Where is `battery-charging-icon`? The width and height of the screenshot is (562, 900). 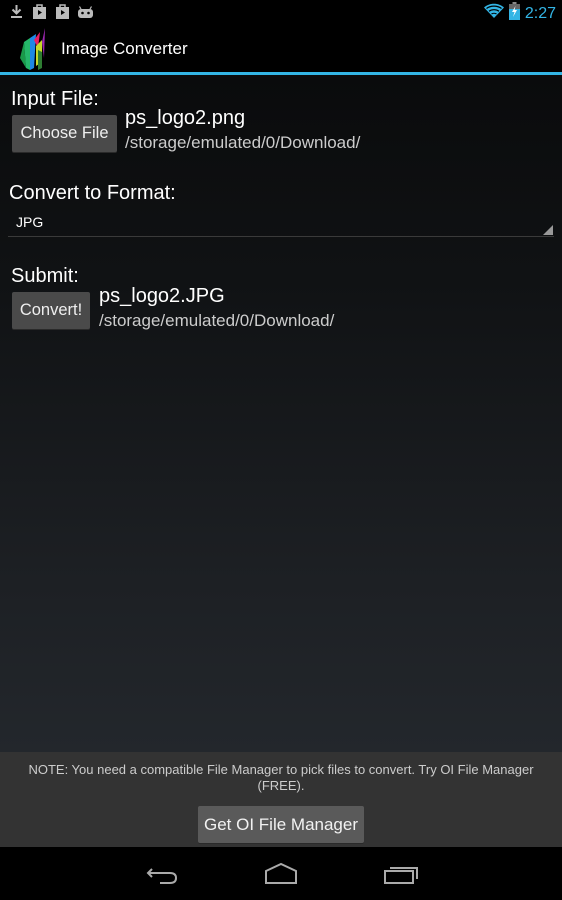
battery-charging-icon is located at coordinates (514, 13).